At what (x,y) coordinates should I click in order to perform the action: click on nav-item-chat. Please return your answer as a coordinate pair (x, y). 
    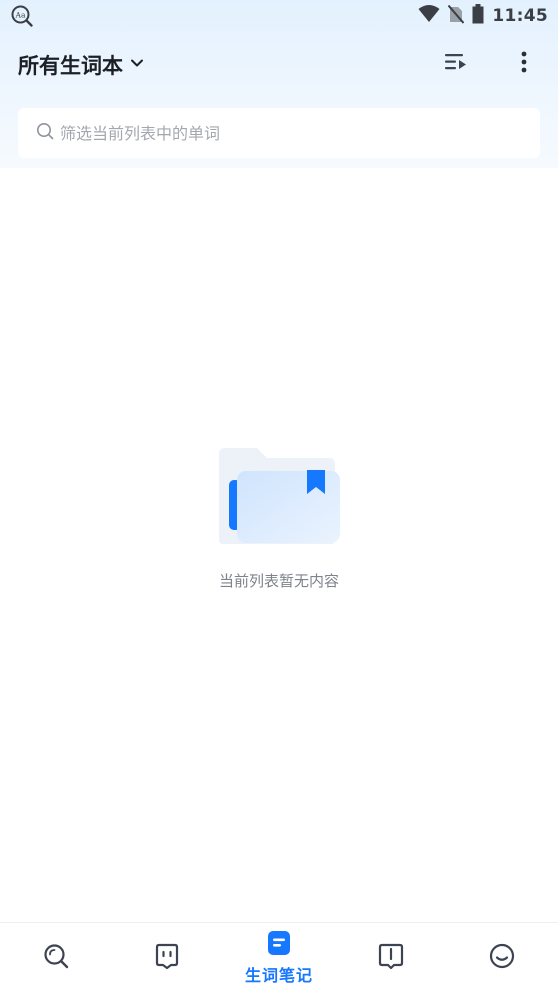
    Looking at the image, I should click on (168, 957).